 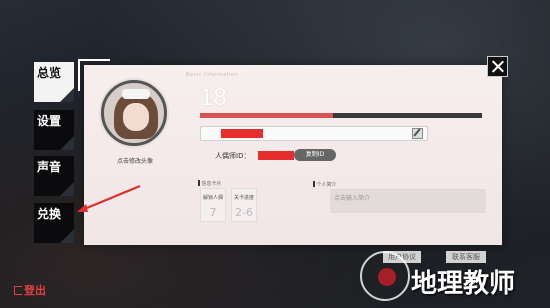 I want to click on intro-placeholder: 点击输入简介, so click(x=352, y=198).